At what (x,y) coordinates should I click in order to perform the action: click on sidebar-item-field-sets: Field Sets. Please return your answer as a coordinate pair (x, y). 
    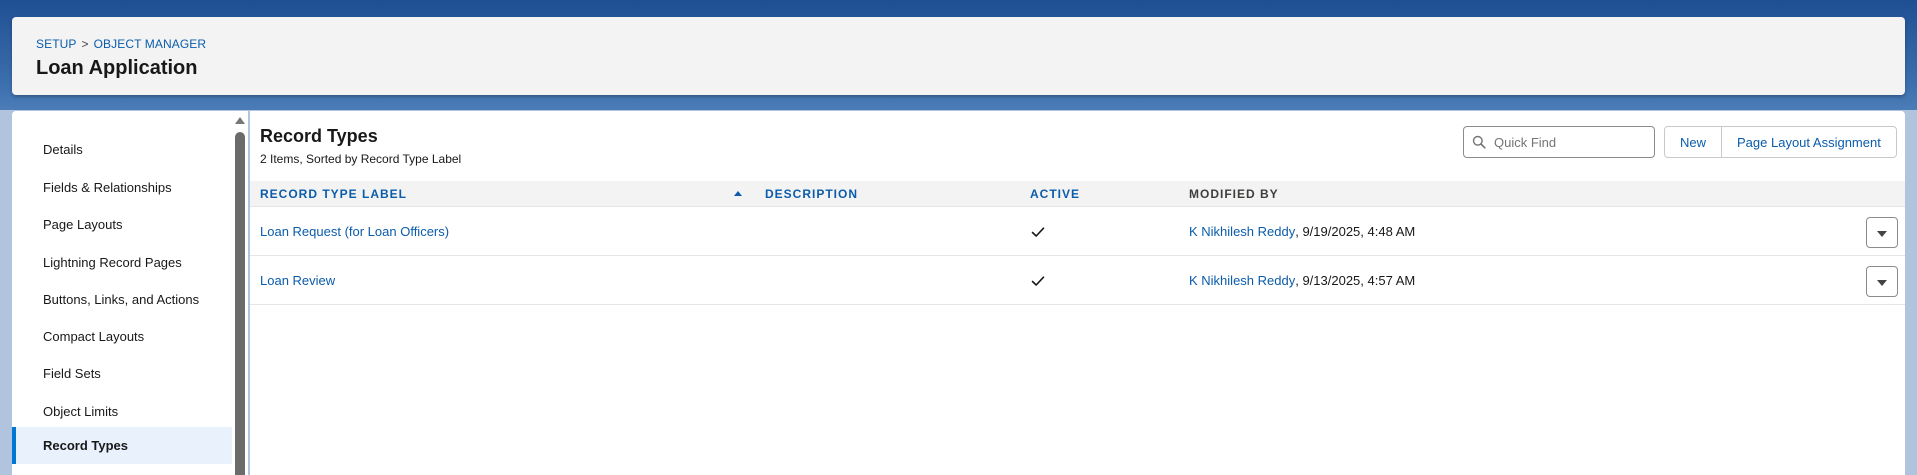
    Looking at the image, I should click on (122, 373).